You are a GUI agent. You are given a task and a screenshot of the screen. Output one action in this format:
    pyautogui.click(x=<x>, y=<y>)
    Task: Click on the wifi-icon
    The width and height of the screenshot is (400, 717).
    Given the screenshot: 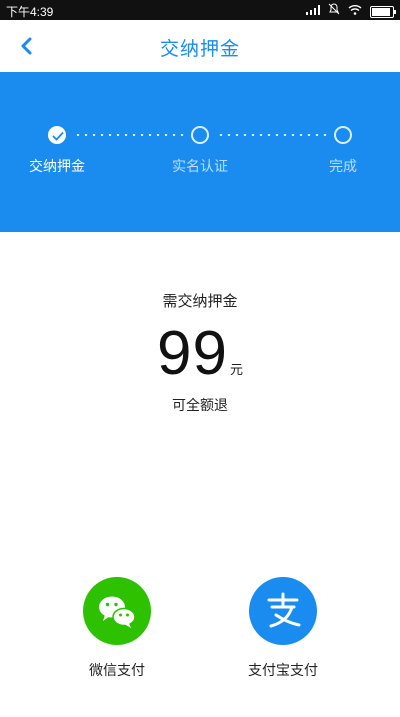 What is the action you would take?
    pyautogui.click(x=355, y=11)
    